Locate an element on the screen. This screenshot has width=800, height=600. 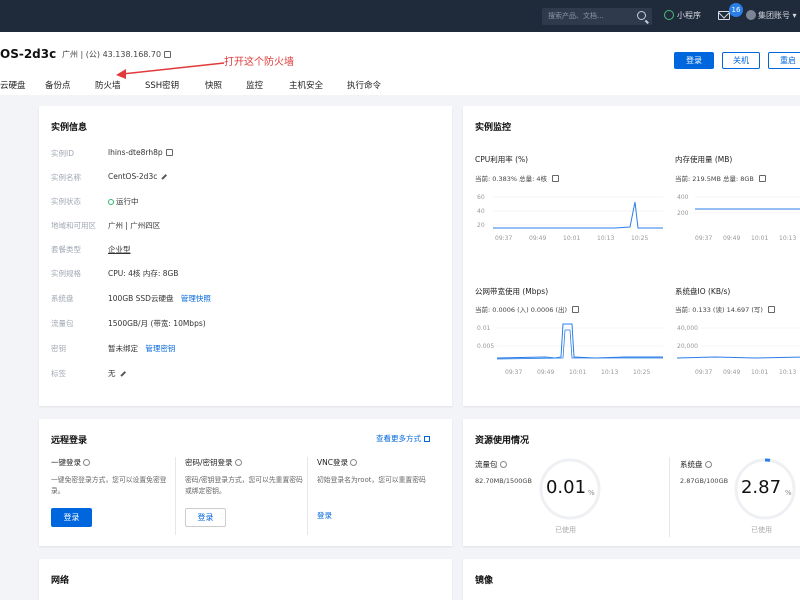
traffic-used-label: 已使用 is located at coordinates (565, 530).